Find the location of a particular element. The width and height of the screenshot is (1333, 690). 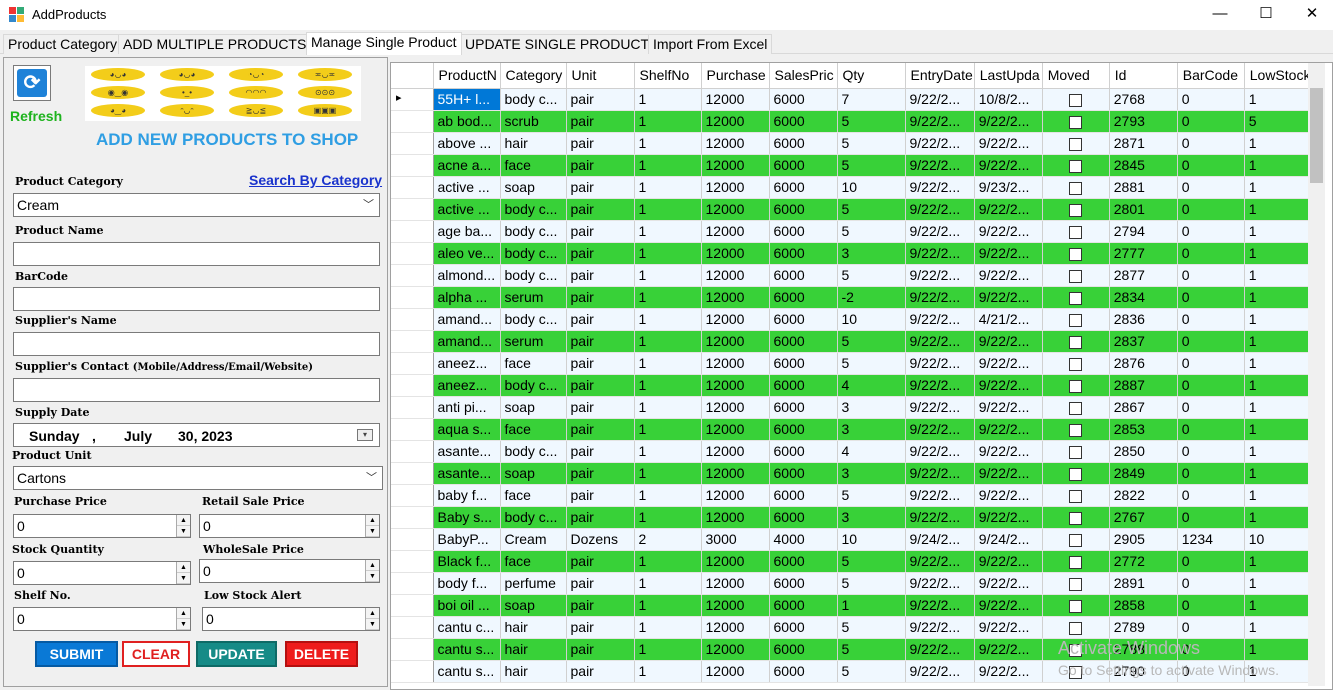

table-cell: 2853 is located at coordinates (1143, 429).